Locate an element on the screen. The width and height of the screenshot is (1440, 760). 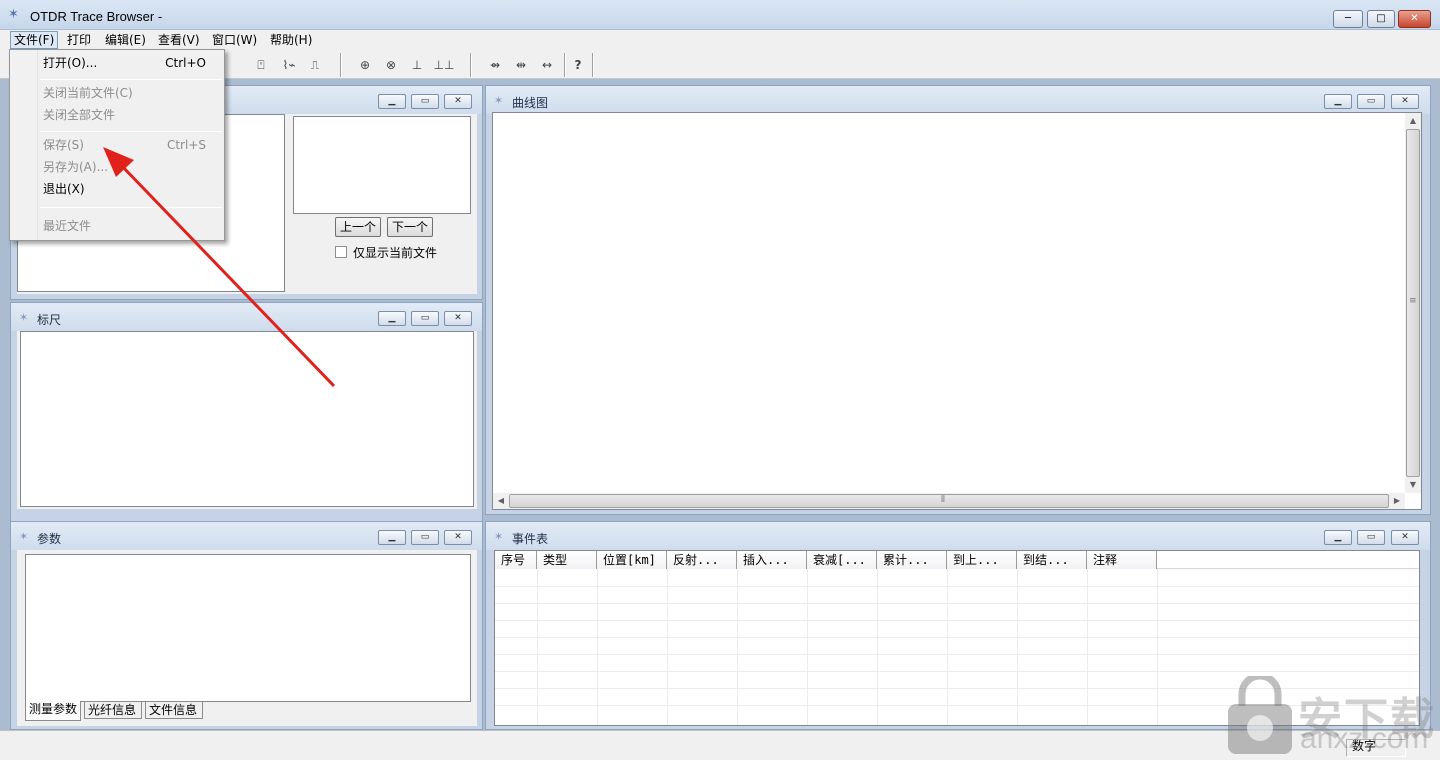
watermark-lock-icon is located at coordinates (1260, 715).